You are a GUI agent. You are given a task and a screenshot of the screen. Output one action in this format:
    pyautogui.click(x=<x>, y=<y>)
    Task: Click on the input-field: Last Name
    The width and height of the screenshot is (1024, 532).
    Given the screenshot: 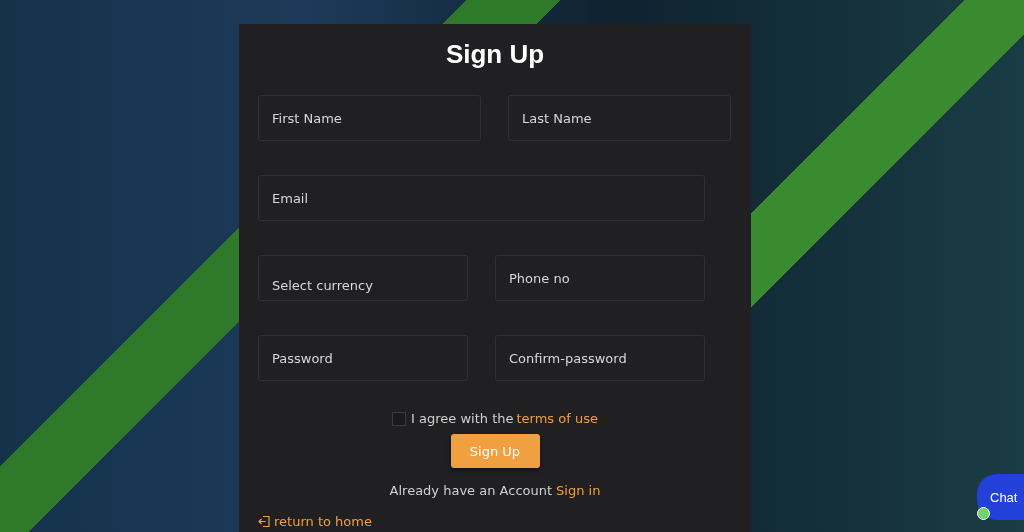 What is the action you would take?
    pyautogui.click(x=619, y=118)
    